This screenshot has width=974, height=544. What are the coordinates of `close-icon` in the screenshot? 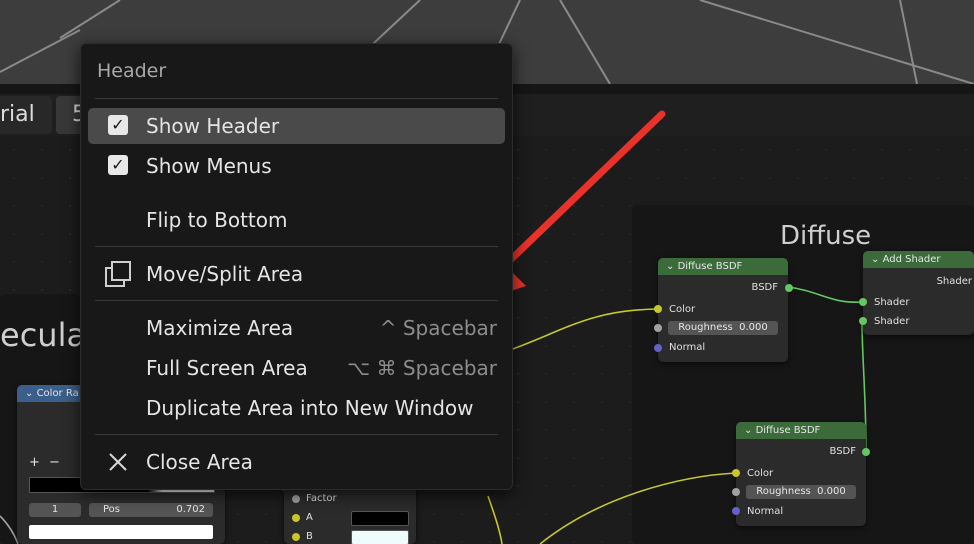 It's located at (118, 462).